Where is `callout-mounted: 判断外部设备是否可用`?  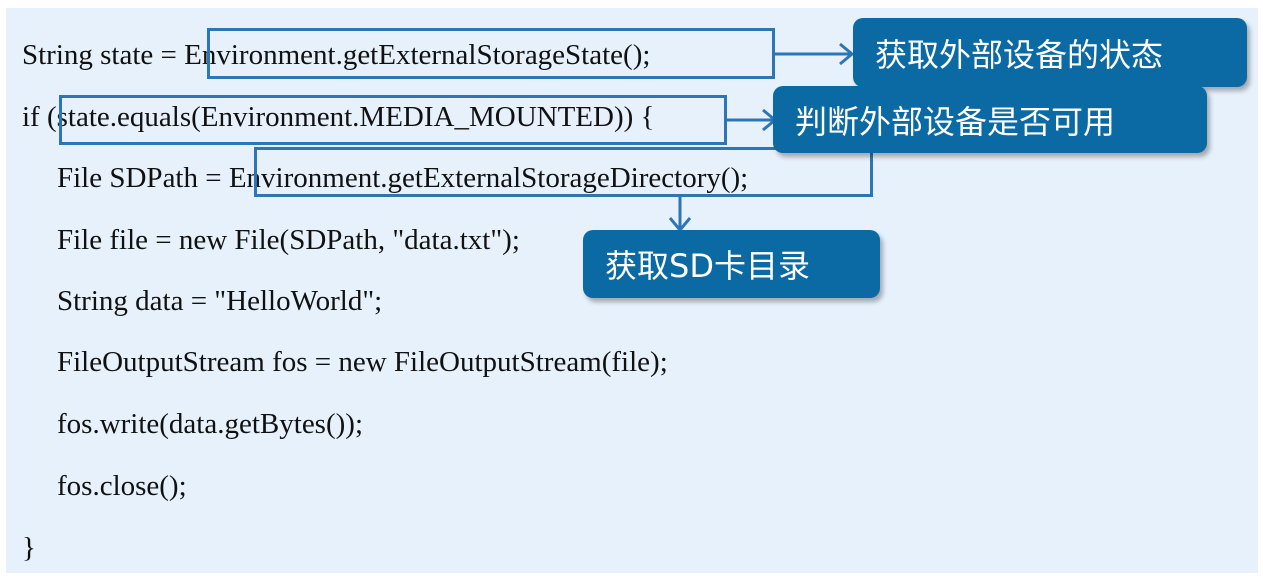 callout-mounted: 判断外部设备是否可用 is located at coordinates (990, 119).